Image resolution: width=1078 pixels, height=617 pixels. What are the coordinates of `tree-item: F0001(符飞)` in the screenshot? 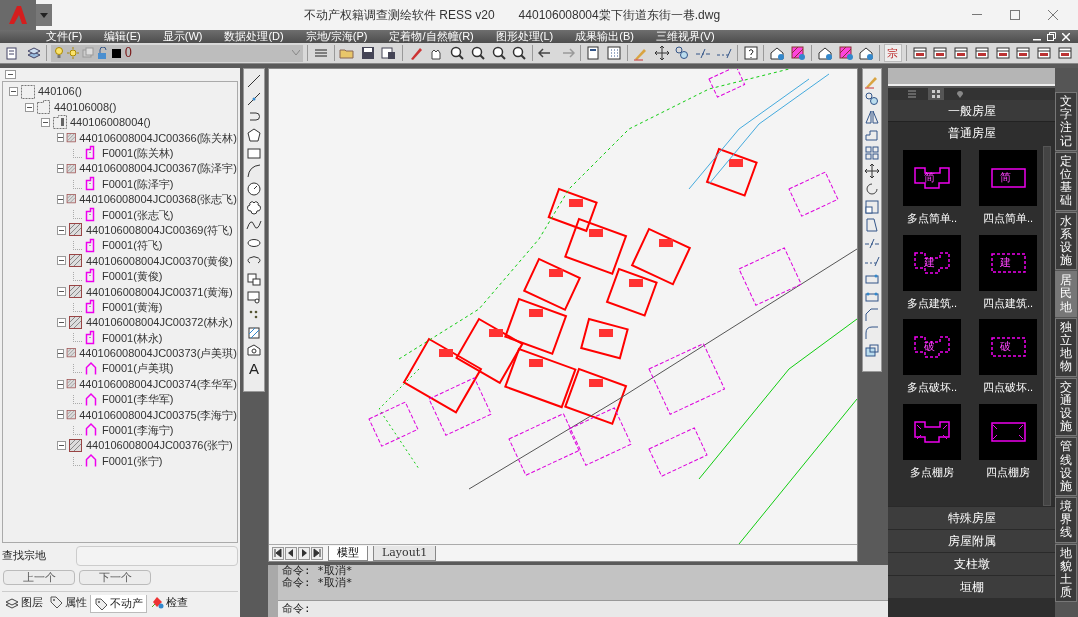 It's located at (132, 245).